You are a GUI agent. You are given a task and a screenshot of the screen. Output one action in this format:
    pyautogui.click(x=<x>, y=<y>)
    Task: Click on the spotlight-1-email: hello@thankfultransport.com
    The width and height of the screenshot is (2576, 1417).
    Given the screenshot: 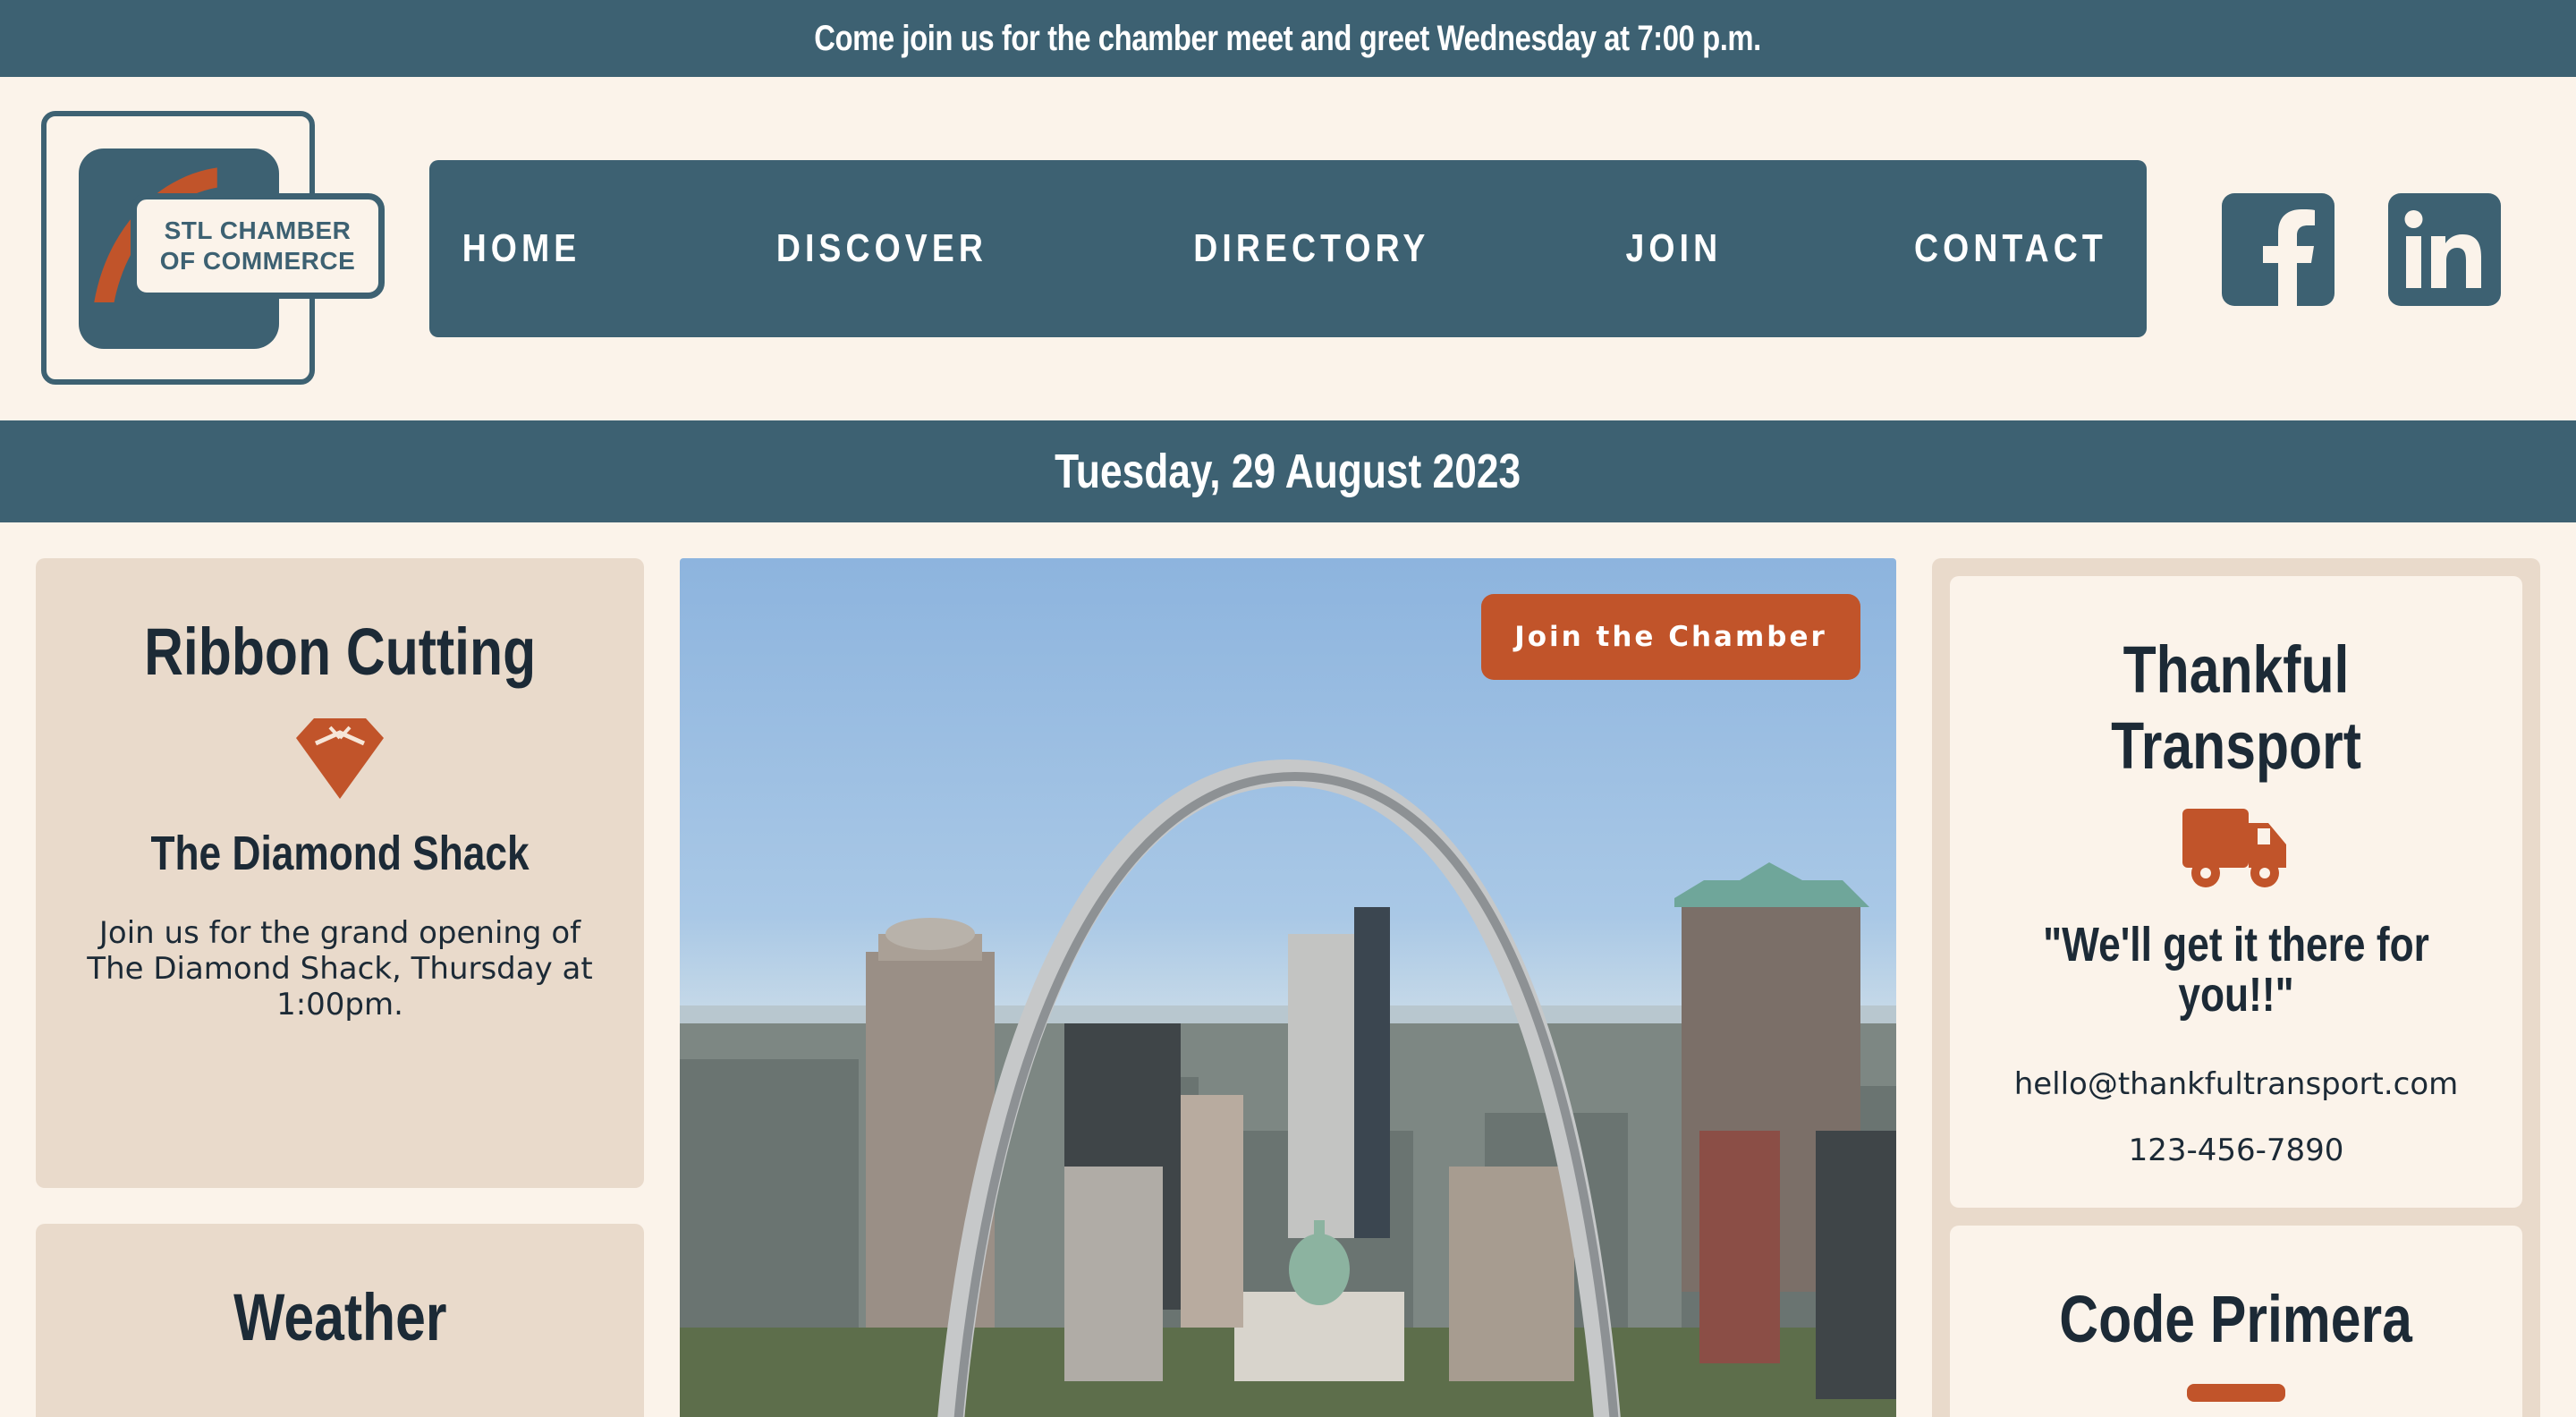 What is the action you would take?
    pyautogui.click(x=2236, y=1084)
    